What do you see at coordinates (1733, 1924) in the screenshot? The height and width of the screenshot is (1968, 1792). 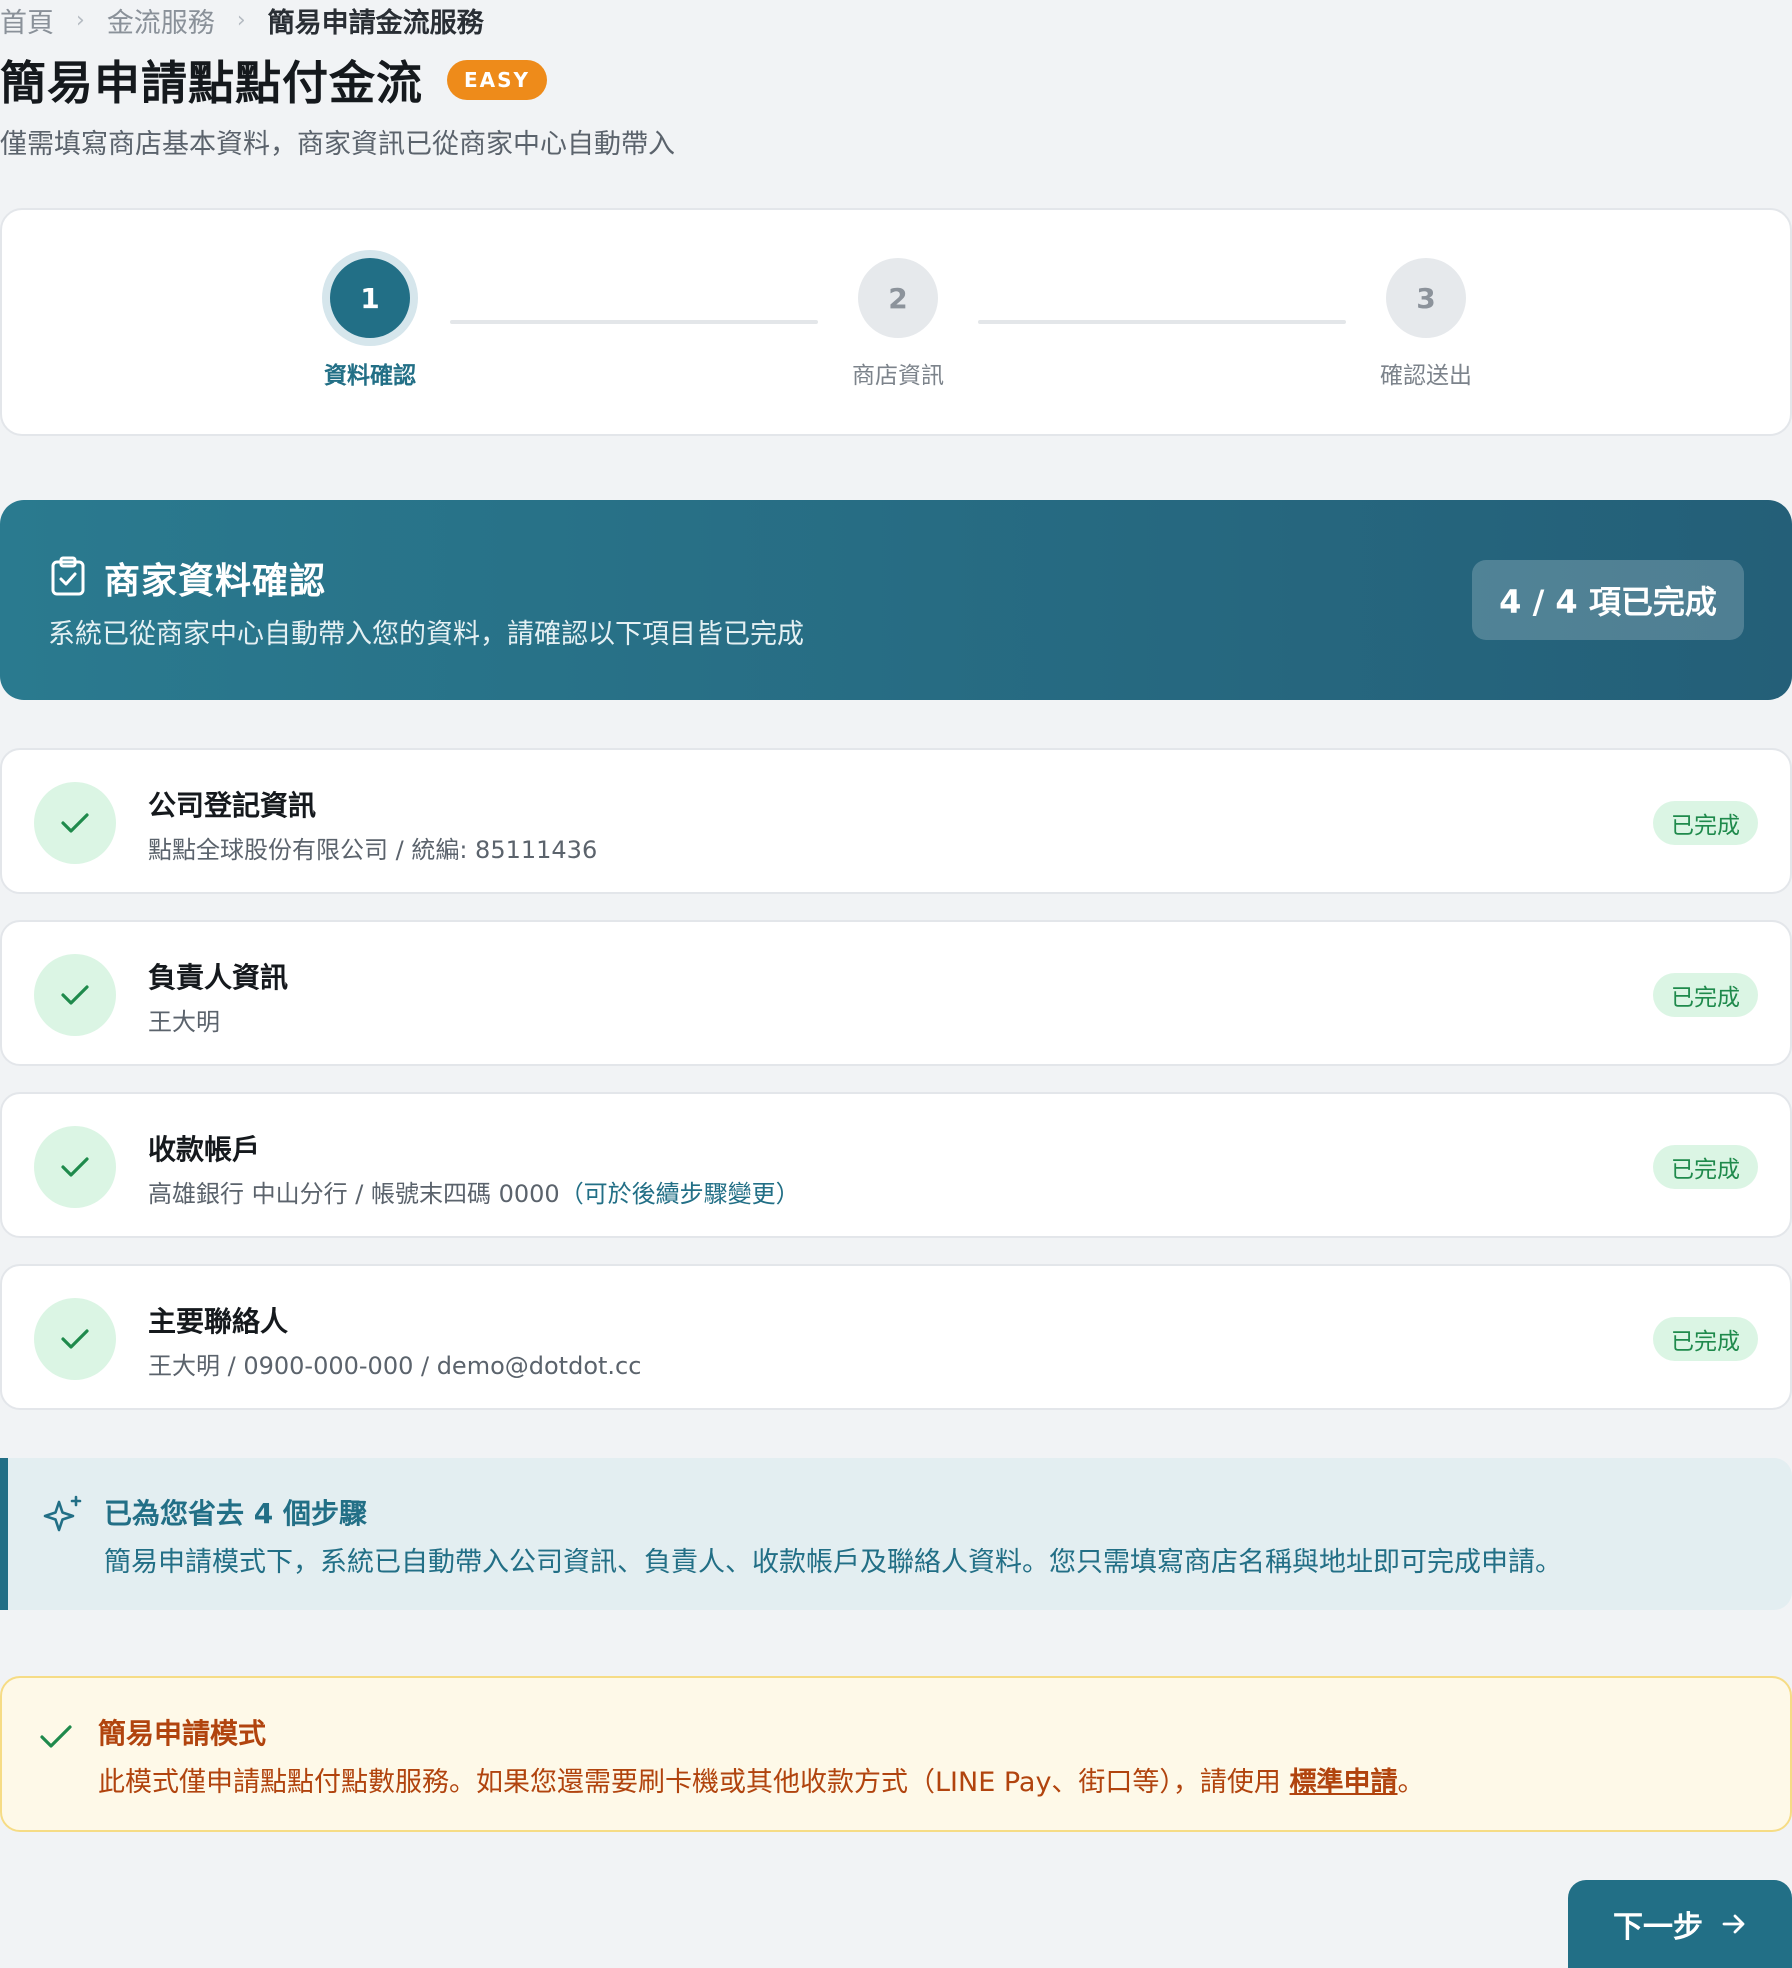 I see `arrow-right-icon` at bounding box center [1733, 1924].